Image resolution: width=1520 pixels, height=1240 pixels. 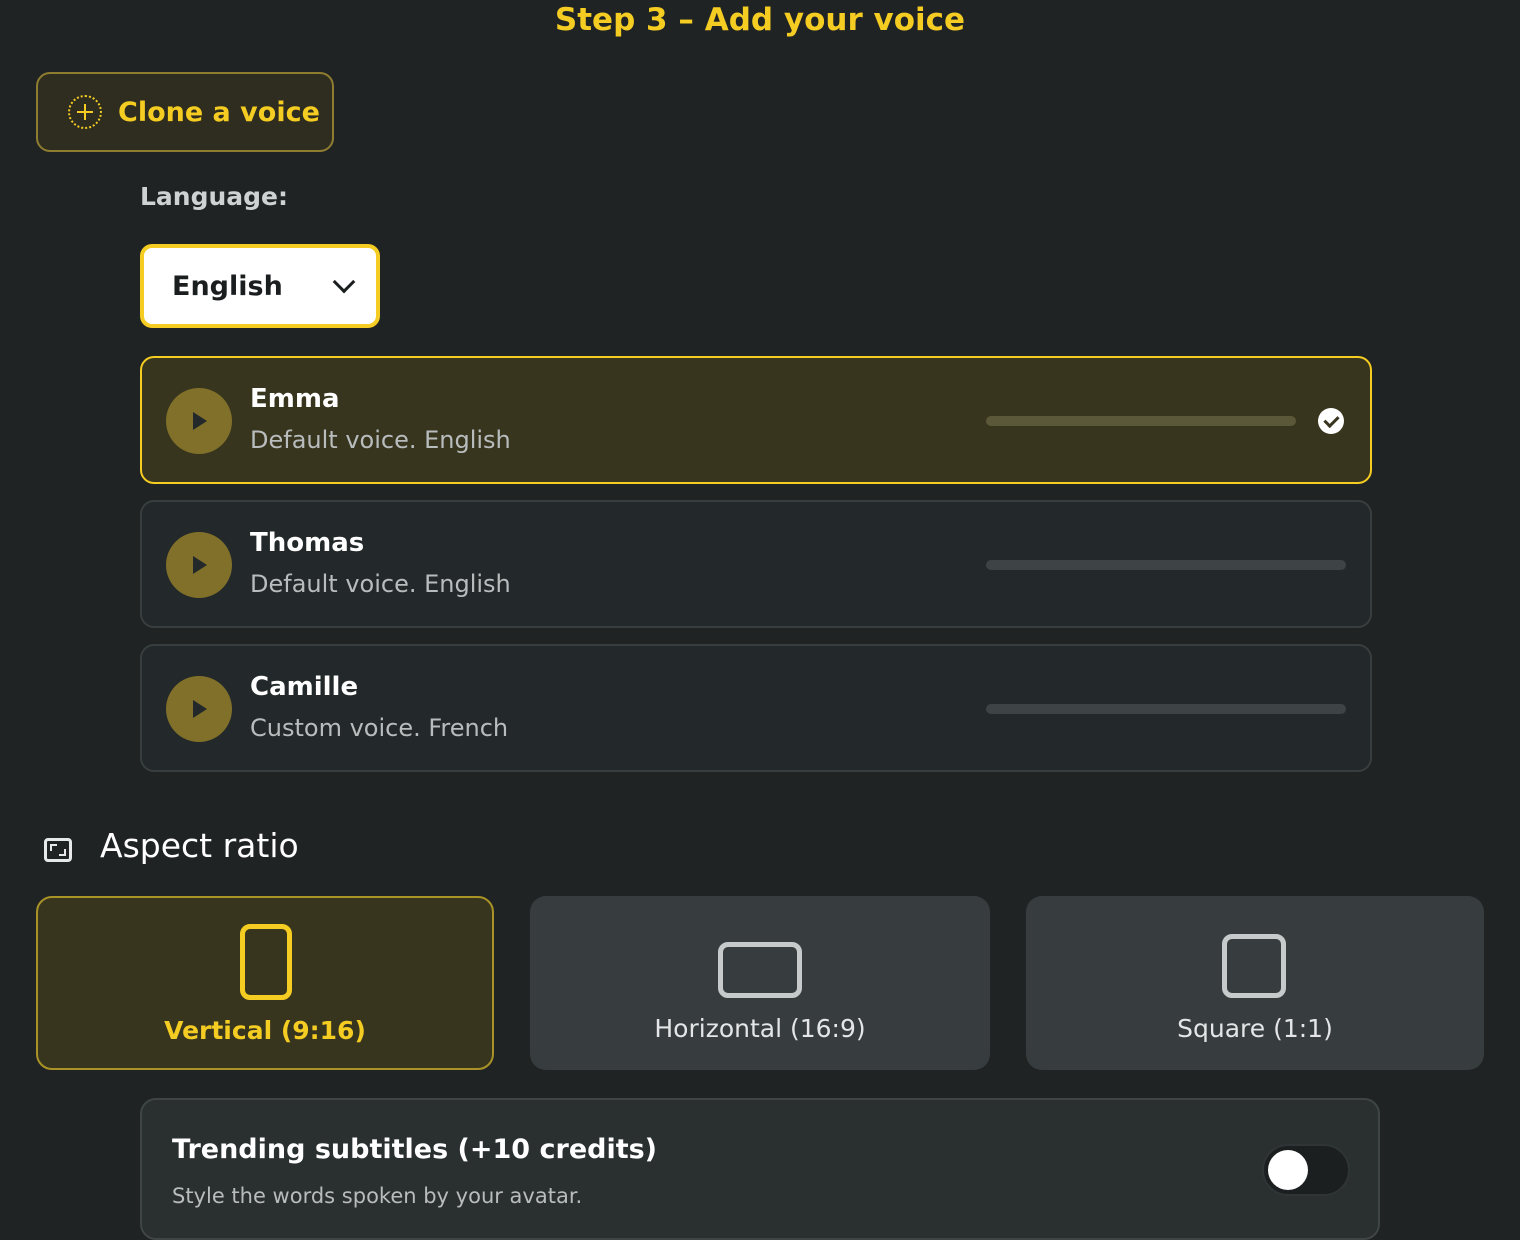 What do you see at coordinates (344, 282) in the screenshot?
I see `chevron-down-icon` at bounding box center [344, 282].